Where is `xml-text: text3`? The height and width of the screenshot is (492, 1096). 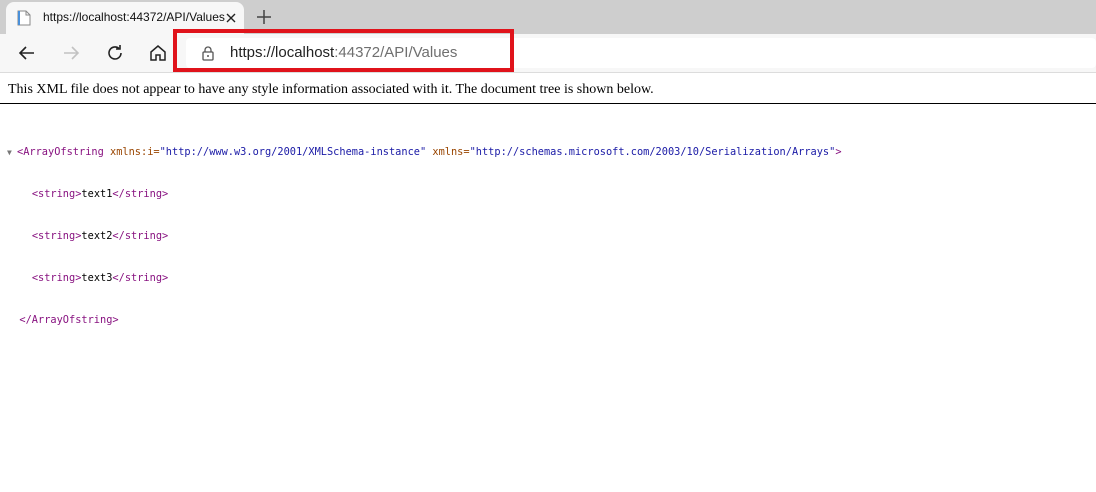
xml-text: text3 is located at coordinates (97, 278).